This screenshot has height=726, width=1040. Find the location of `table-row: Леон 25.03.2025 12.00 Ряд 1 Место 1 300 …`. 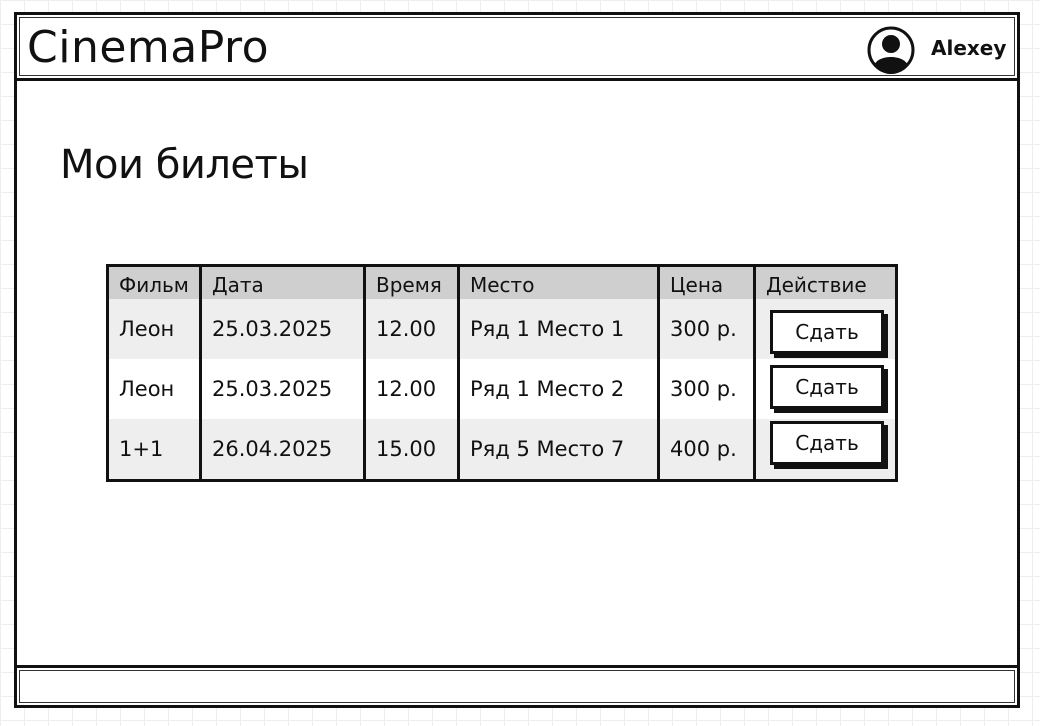

table-row: Леон 25.03.2025 12.00 Ряд 1 Место 1 300 … is located at coordinates (502, 329).